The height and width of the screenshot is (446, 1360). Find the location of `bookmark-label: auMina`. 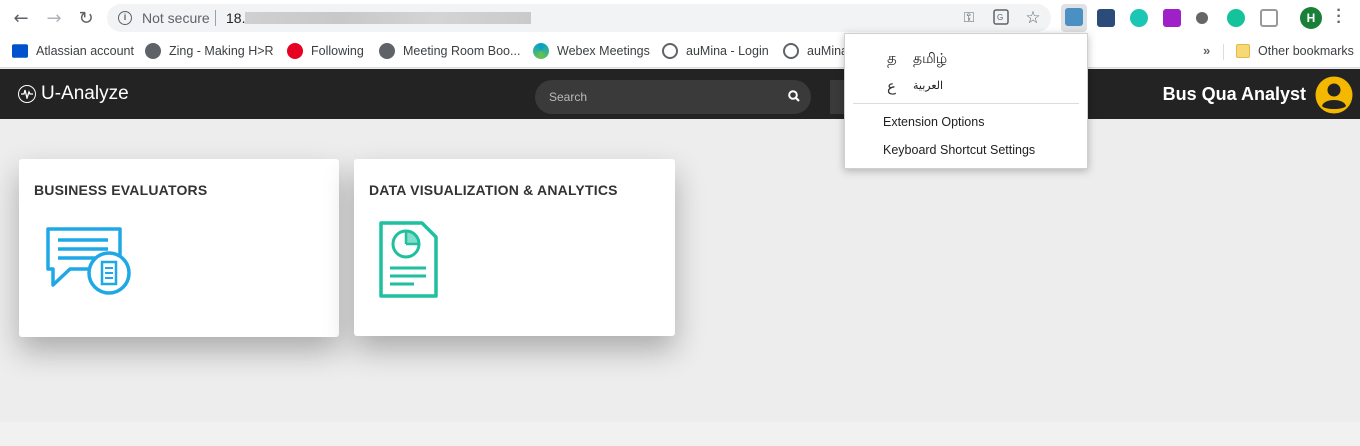

bookmark-label: auMina is located at coordinates (827, 51).